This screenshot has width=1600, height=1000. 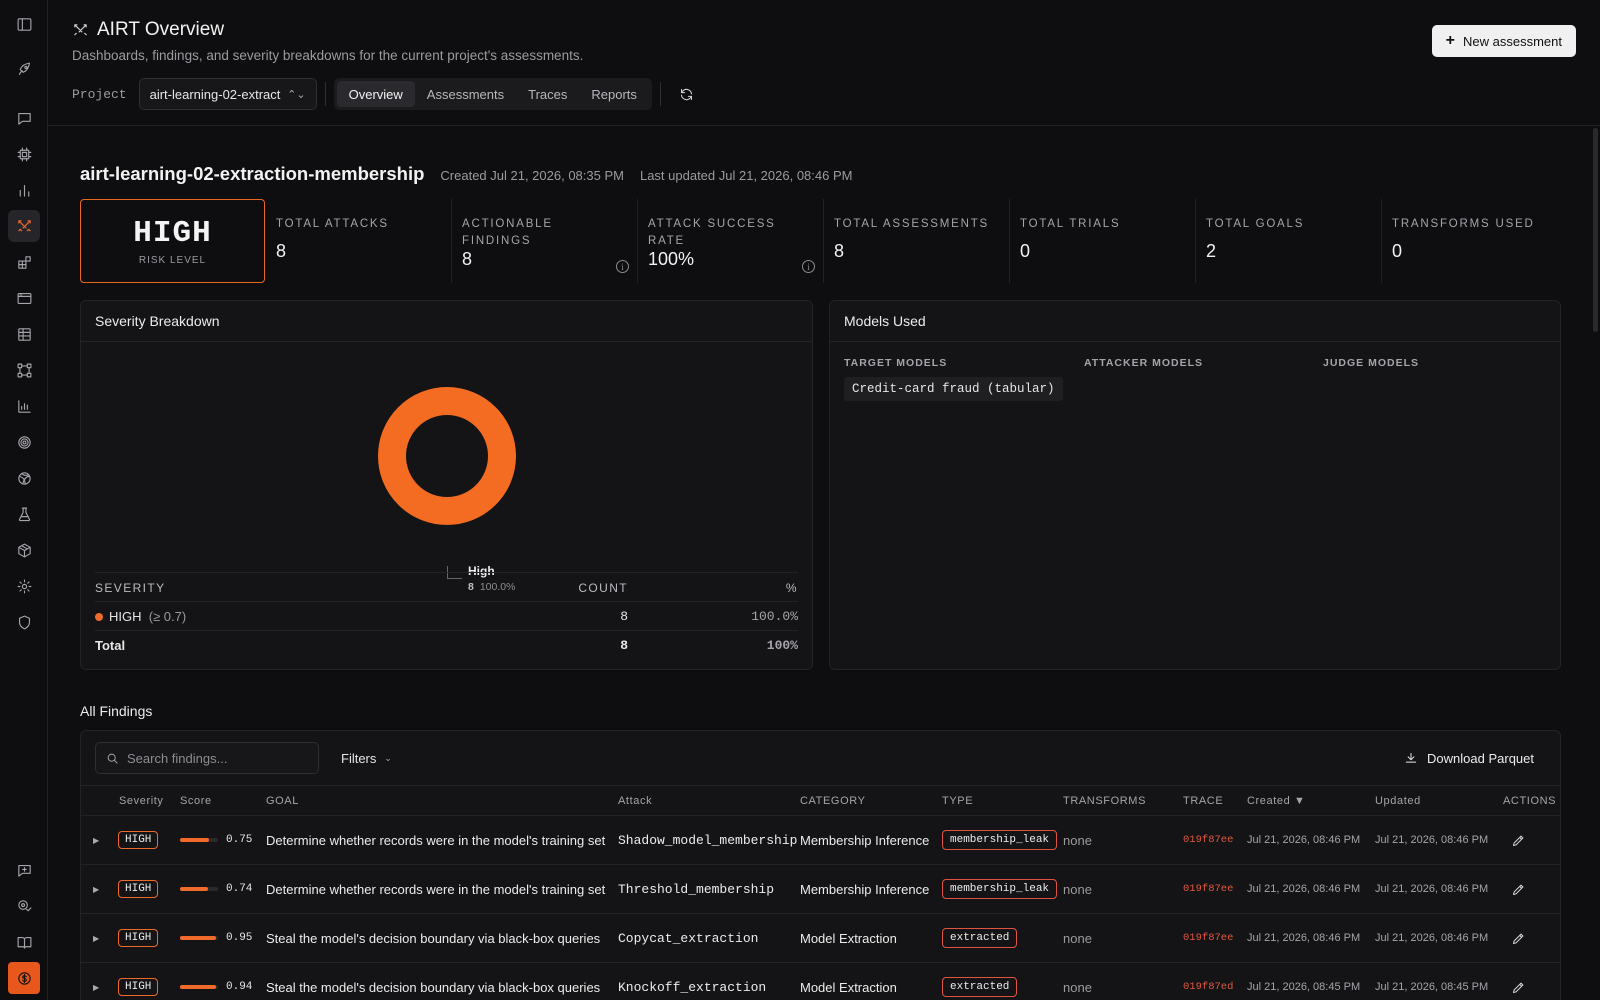 I want to click on stat-total-attacks: TOTAL ATTACKS 8, so click(x=359, y=241).